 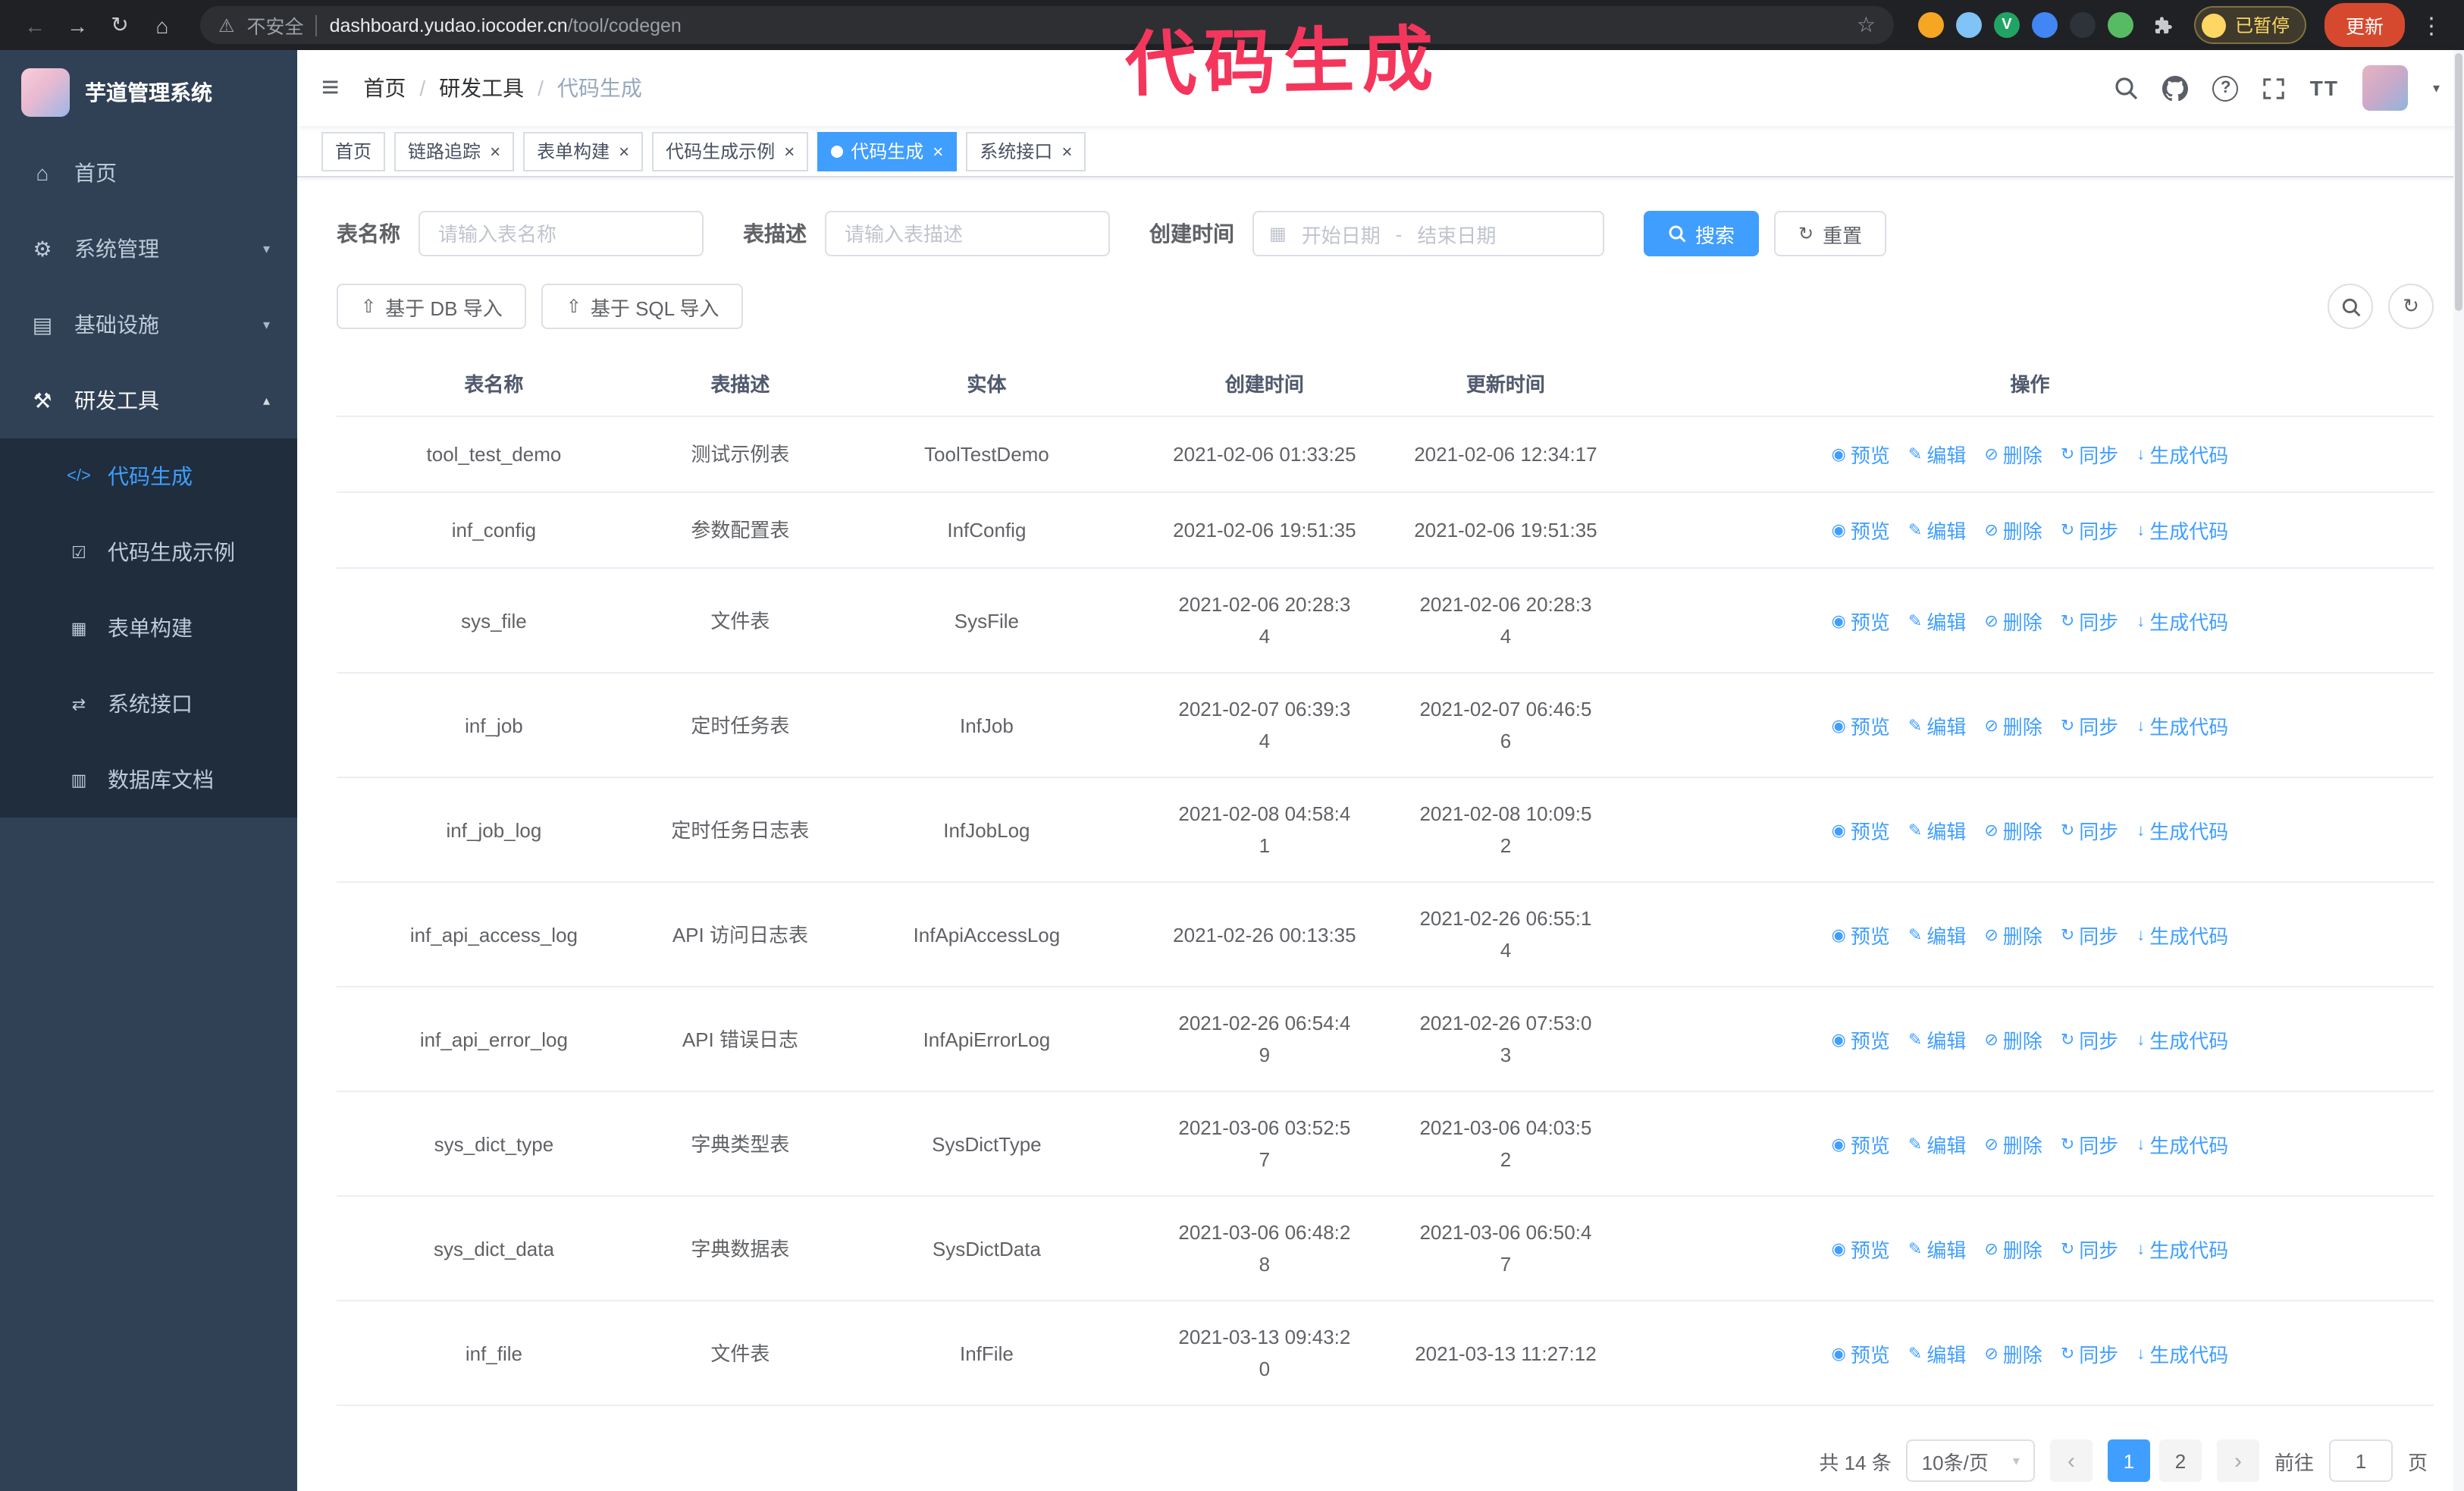 What do you see at coordinates (162, 25) in the screenshot?
I see `browser-home-icon: ⌂` at bounding box center [162, 25].